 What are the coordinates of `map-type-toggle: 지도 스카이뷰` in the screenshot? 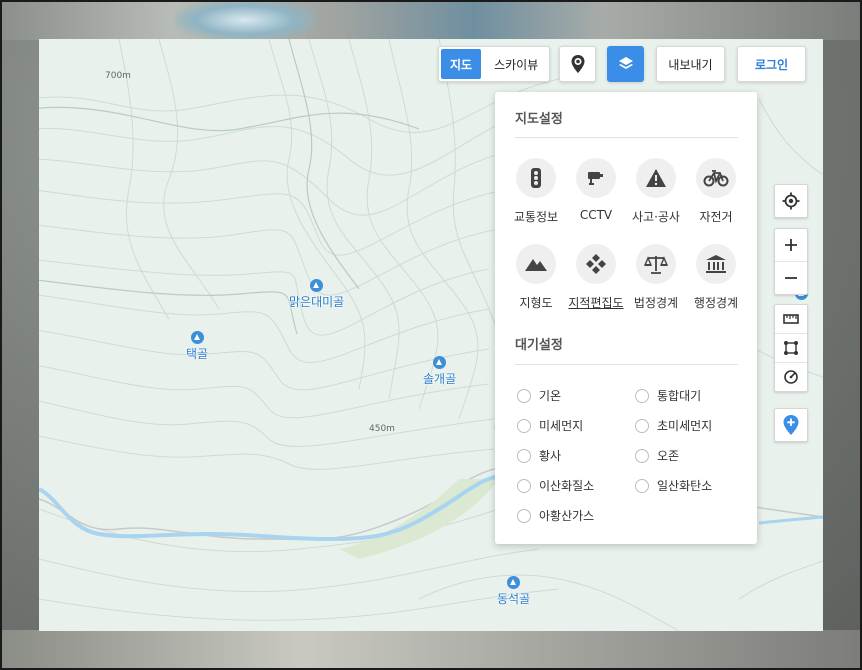 It's located at (494, 64).